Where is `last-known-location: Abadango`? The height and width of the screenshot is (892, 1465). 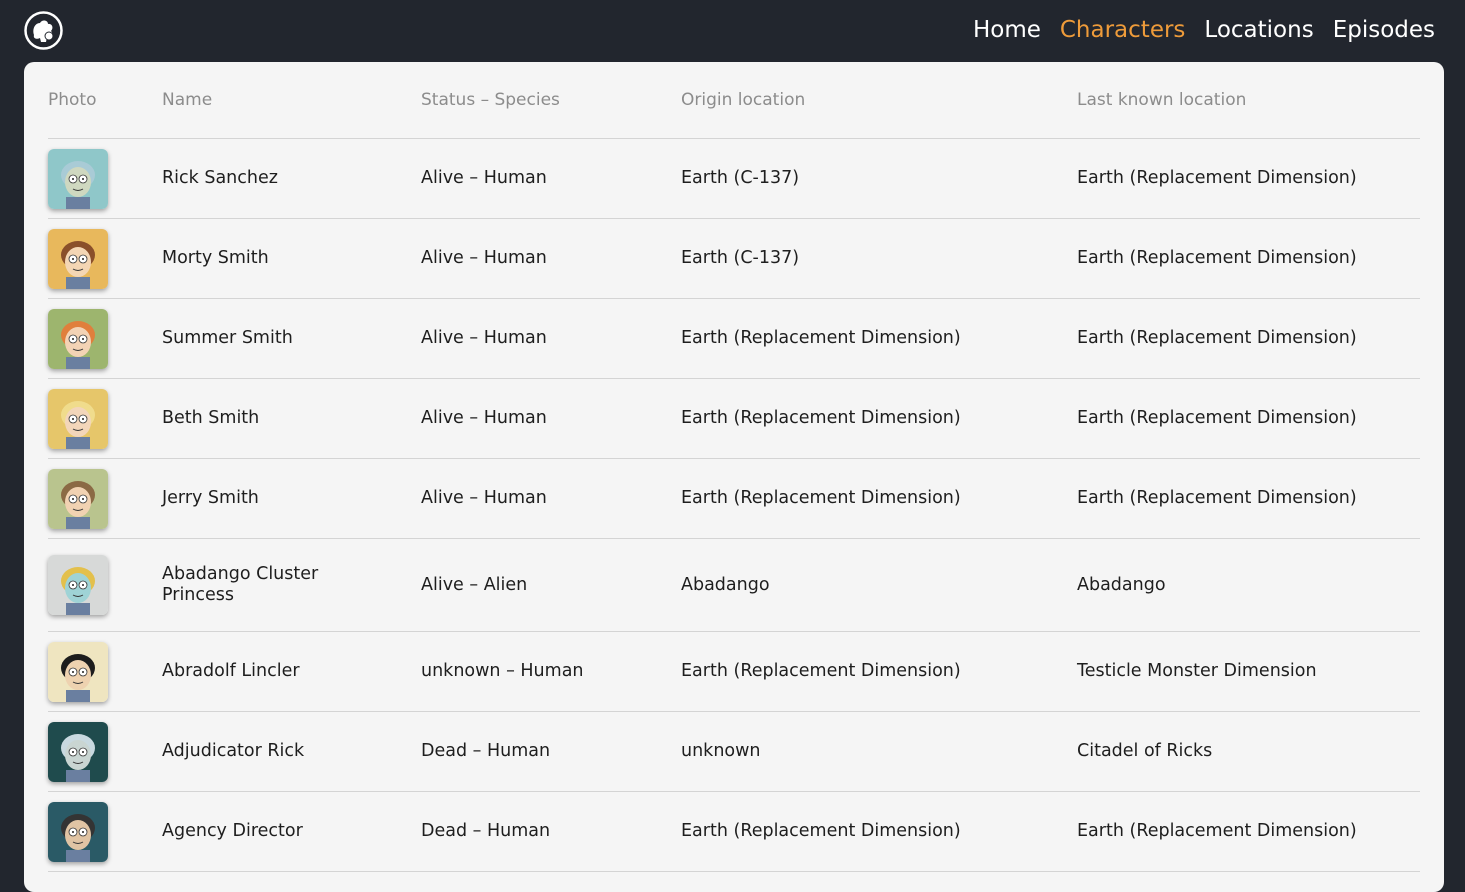 last-known-location: Abadango is located at coordinates (1121, 584).